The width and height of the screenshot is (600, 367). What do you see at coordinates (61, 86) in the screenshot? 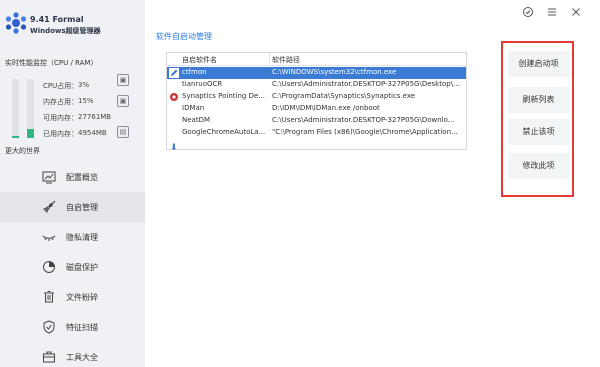
I see `cpu-label: CPU占用：` at bounding box center [61, 86].